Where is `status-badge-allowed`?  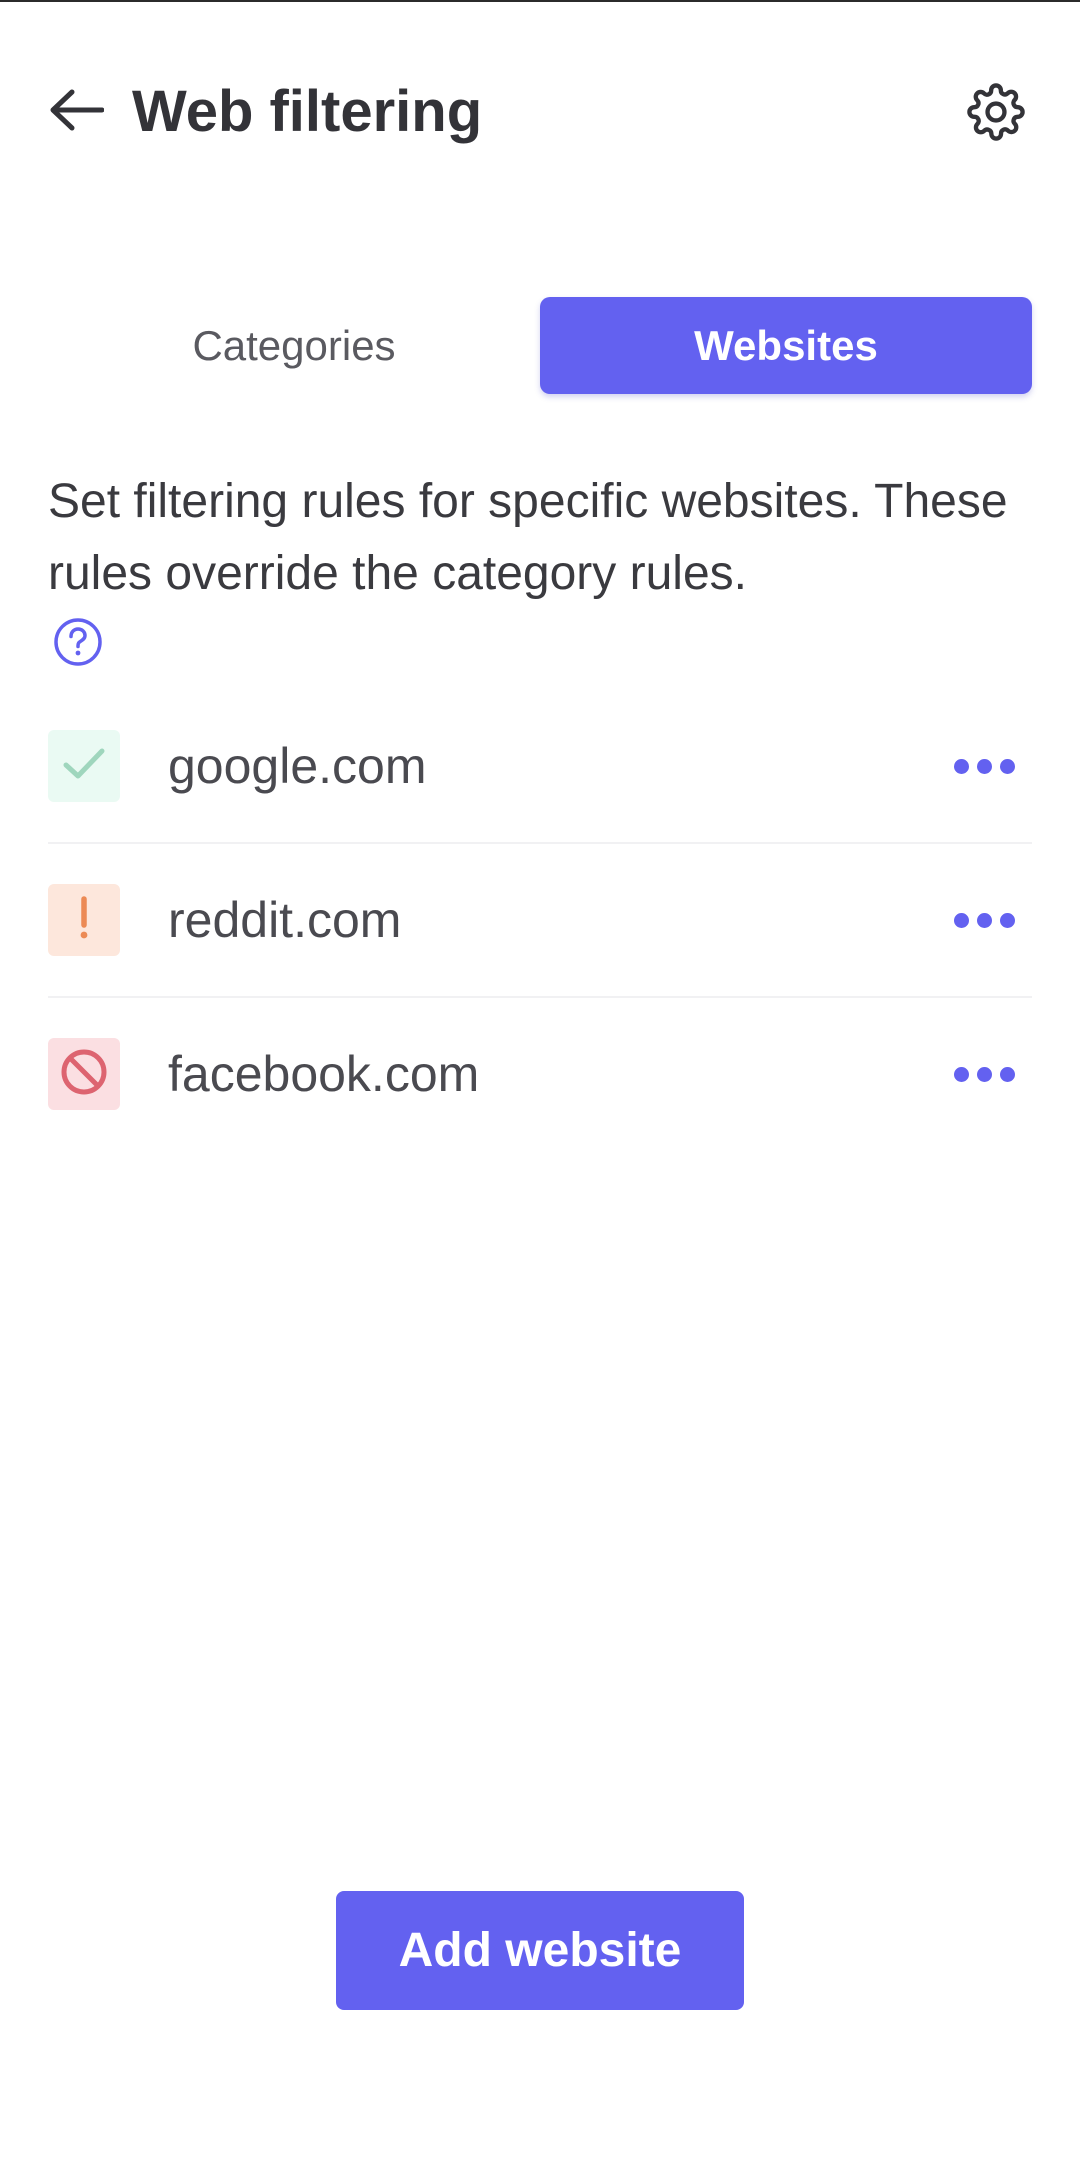
status-badge-allowed is located at coordinates (84, 766).